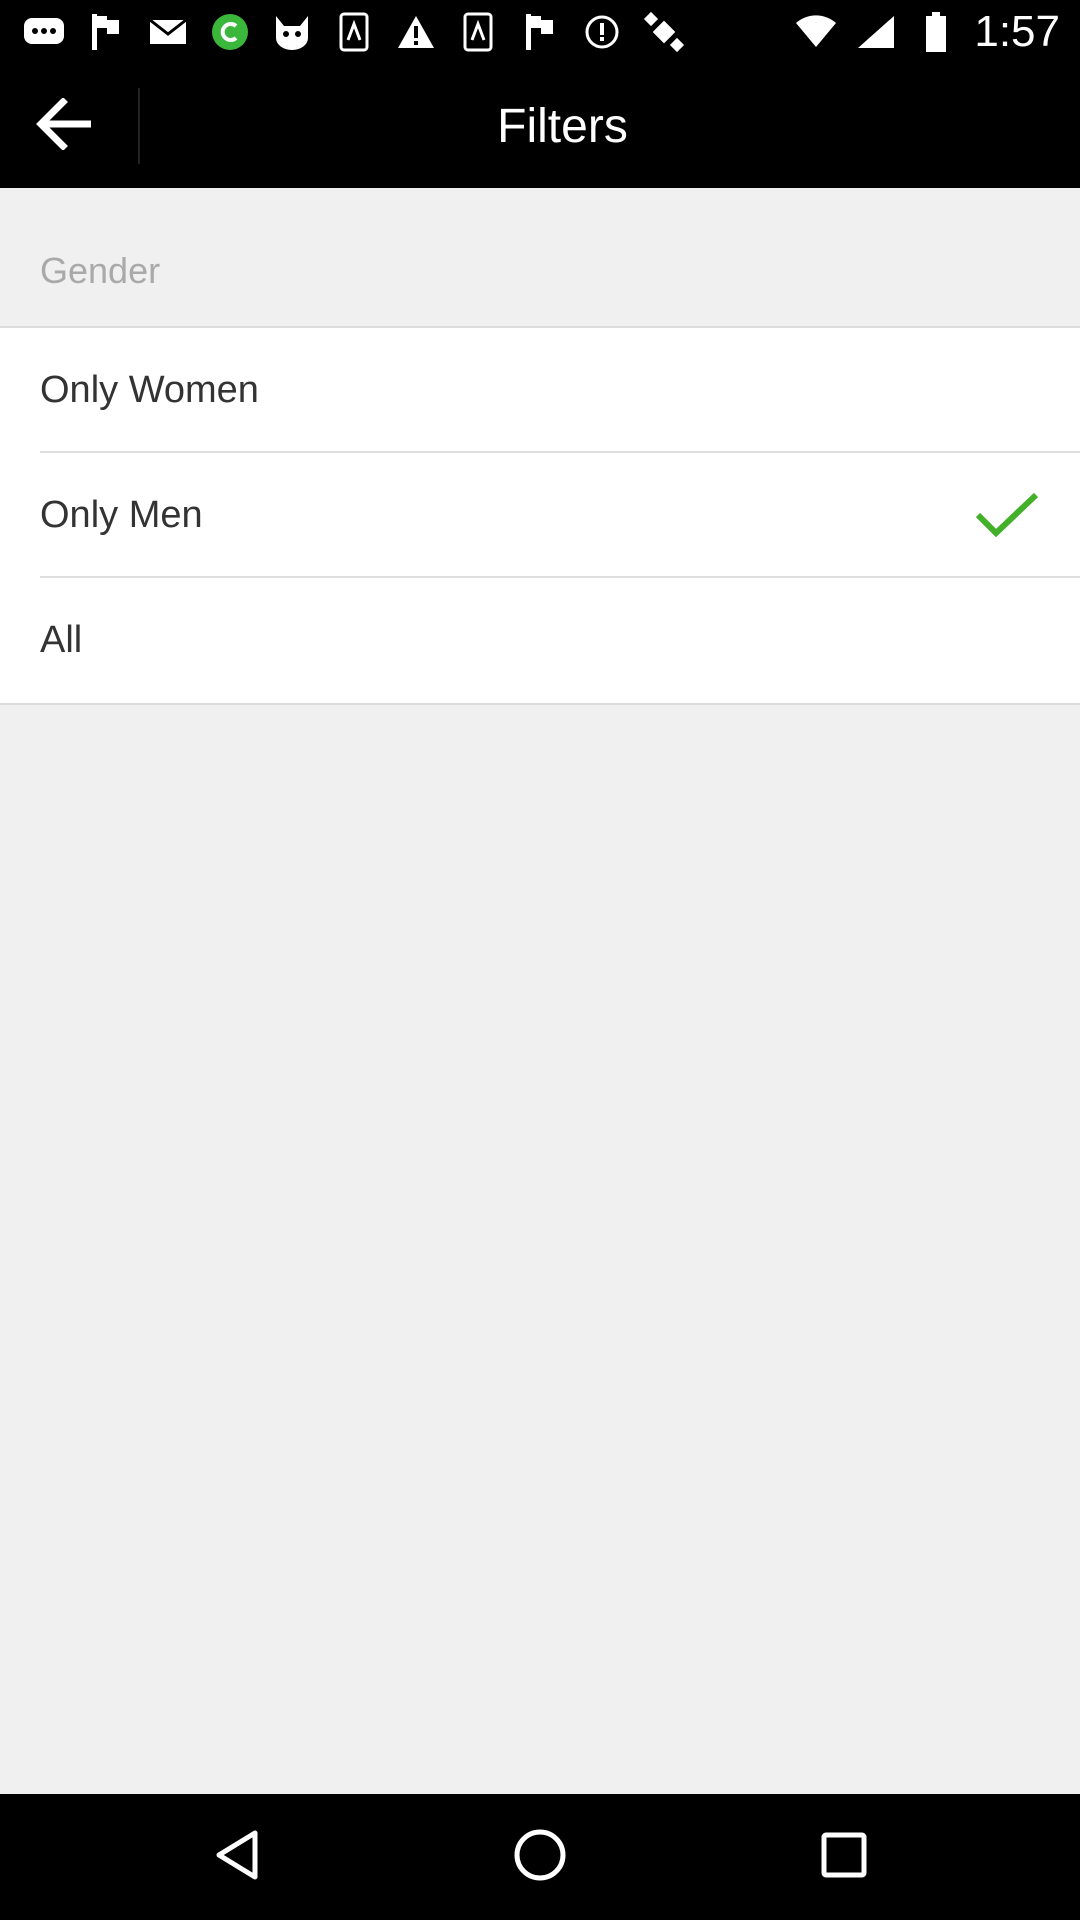 The height and width of the screenshot is (1920, 1080). What do you see at coordinates (168, 32) in the screenshot?
I see `mail-icon` at bounding box center [168, 32].